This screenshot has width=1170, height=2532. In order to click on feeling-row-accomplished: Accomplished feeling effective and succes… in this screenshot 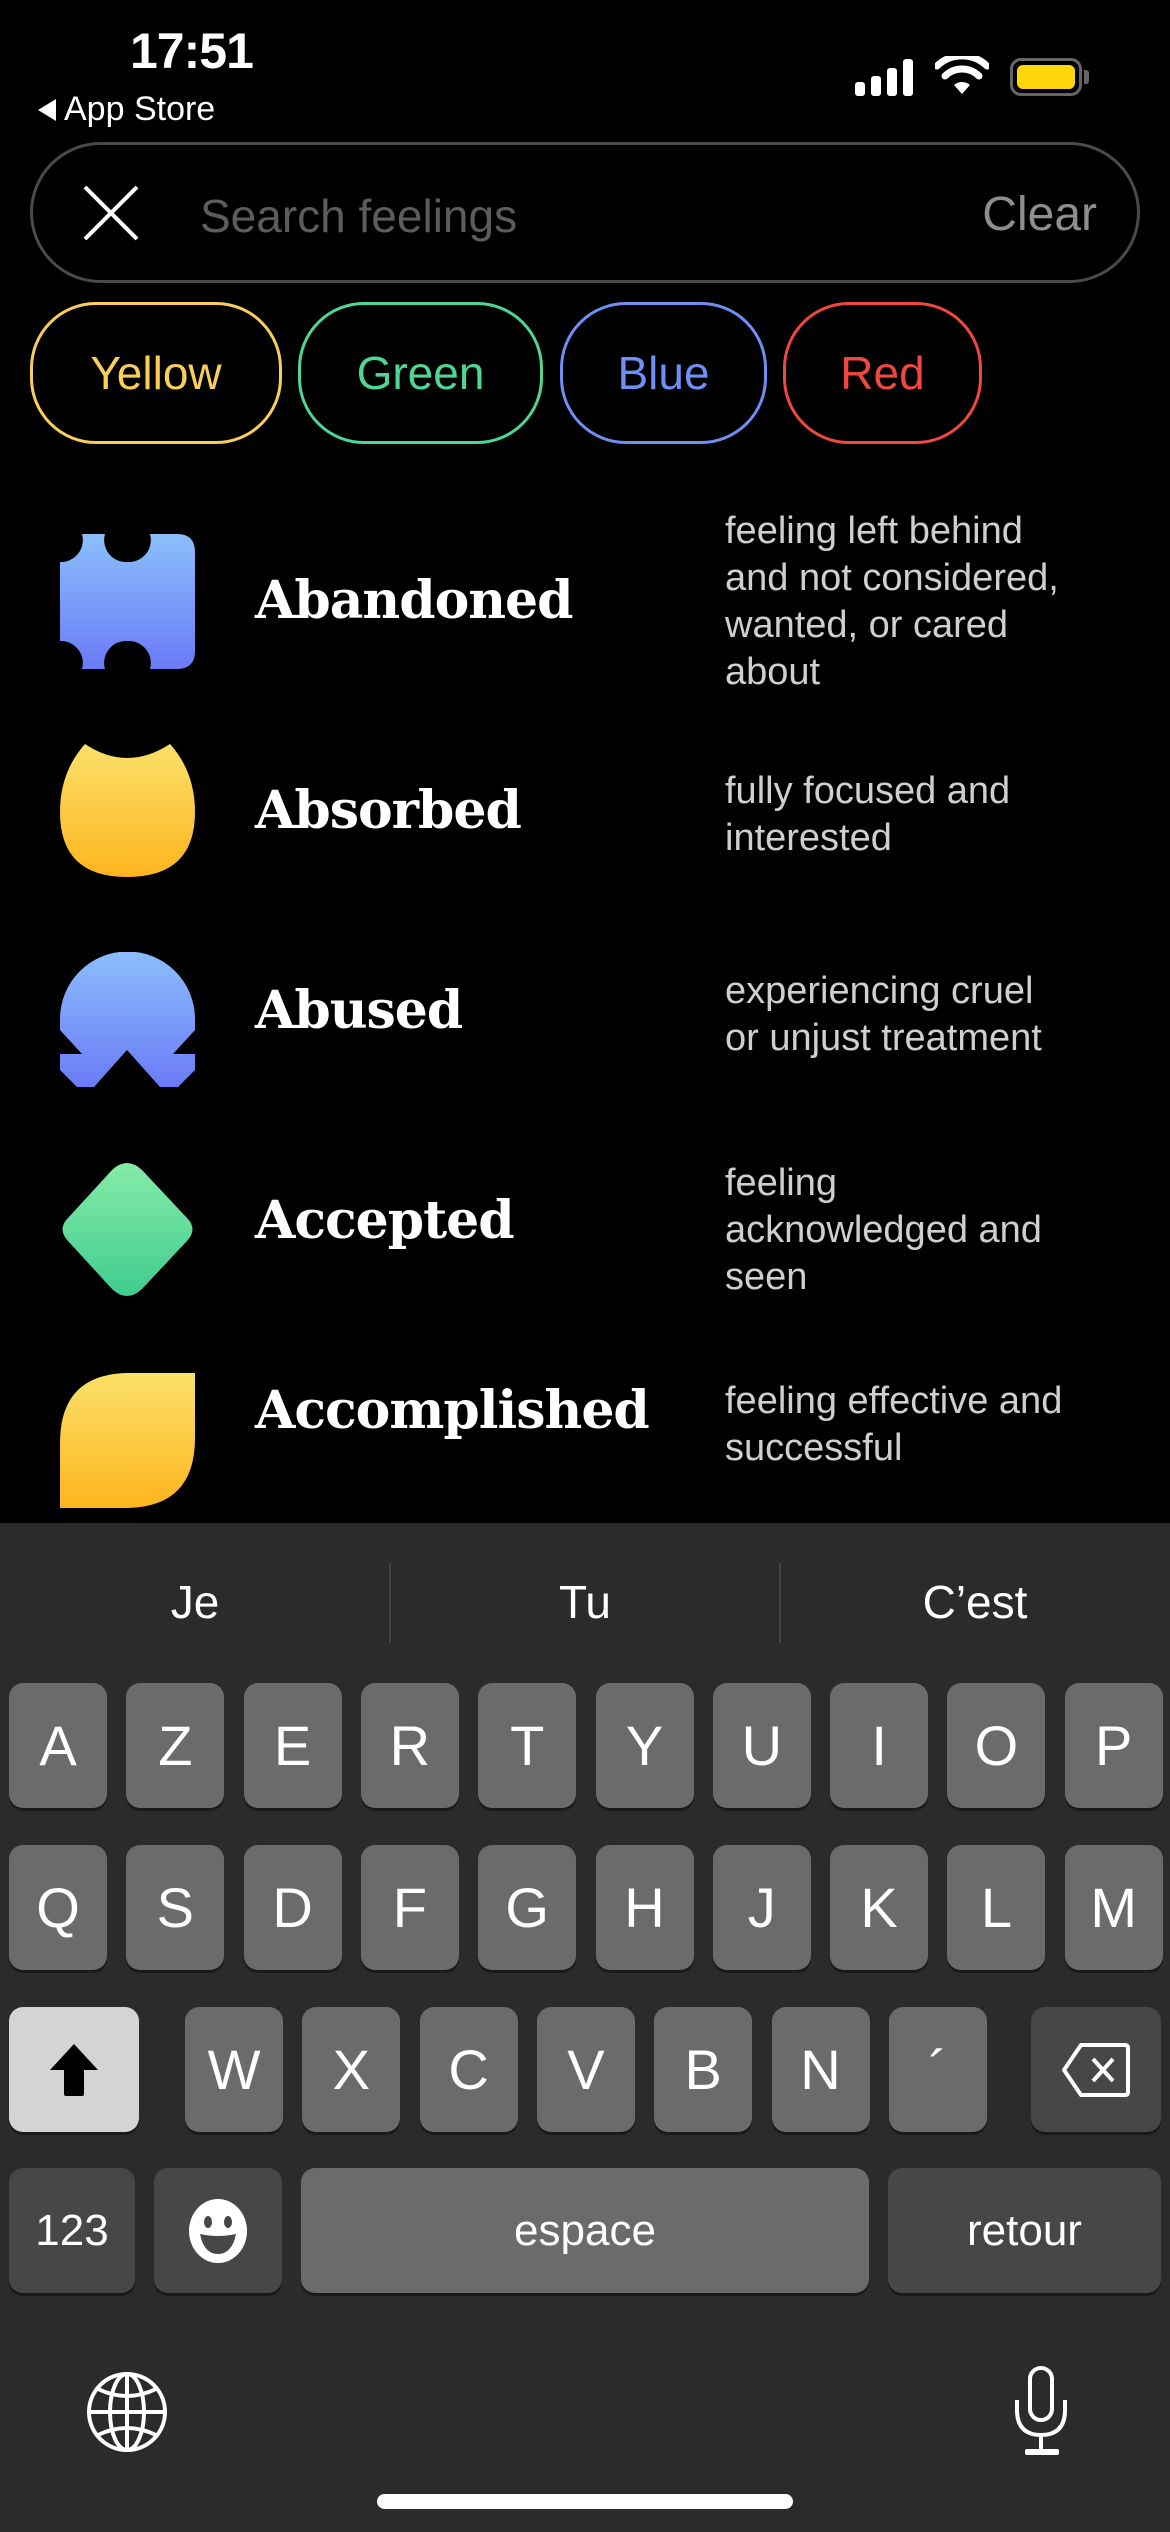, I will do `click(585, 1431)`.